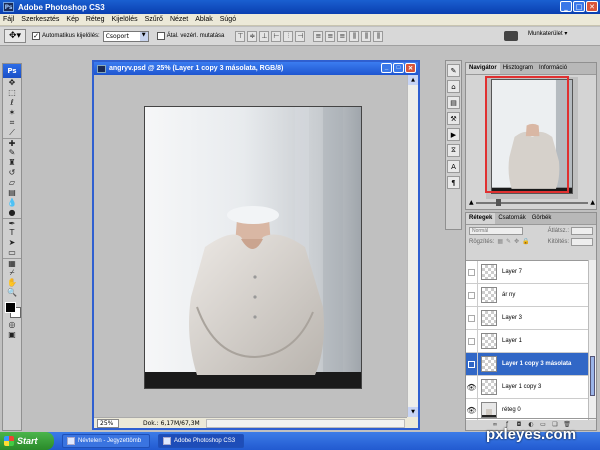  What do you see at coordinates (413, 80) in the screenshot?
I see `scroll-up-arrow-icon: ▲` at bounding box center [413, 80].